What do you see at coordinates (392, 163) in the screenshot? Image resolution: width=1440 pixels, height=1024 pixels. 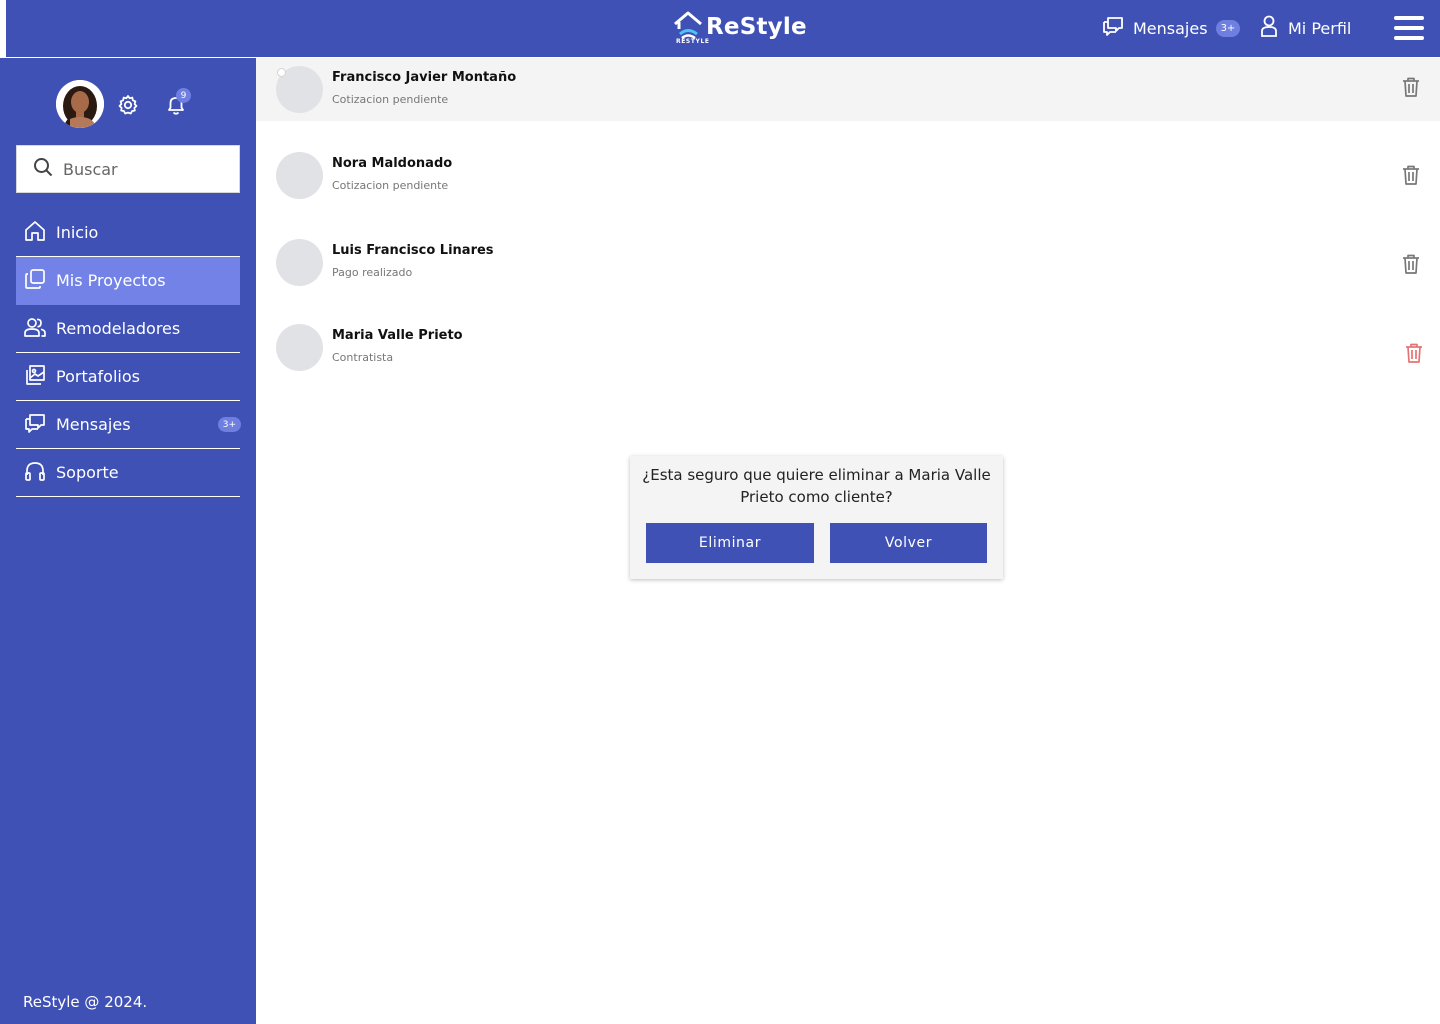 I see `client-name: Nora Maldonado` at bounding box center [392, 163].